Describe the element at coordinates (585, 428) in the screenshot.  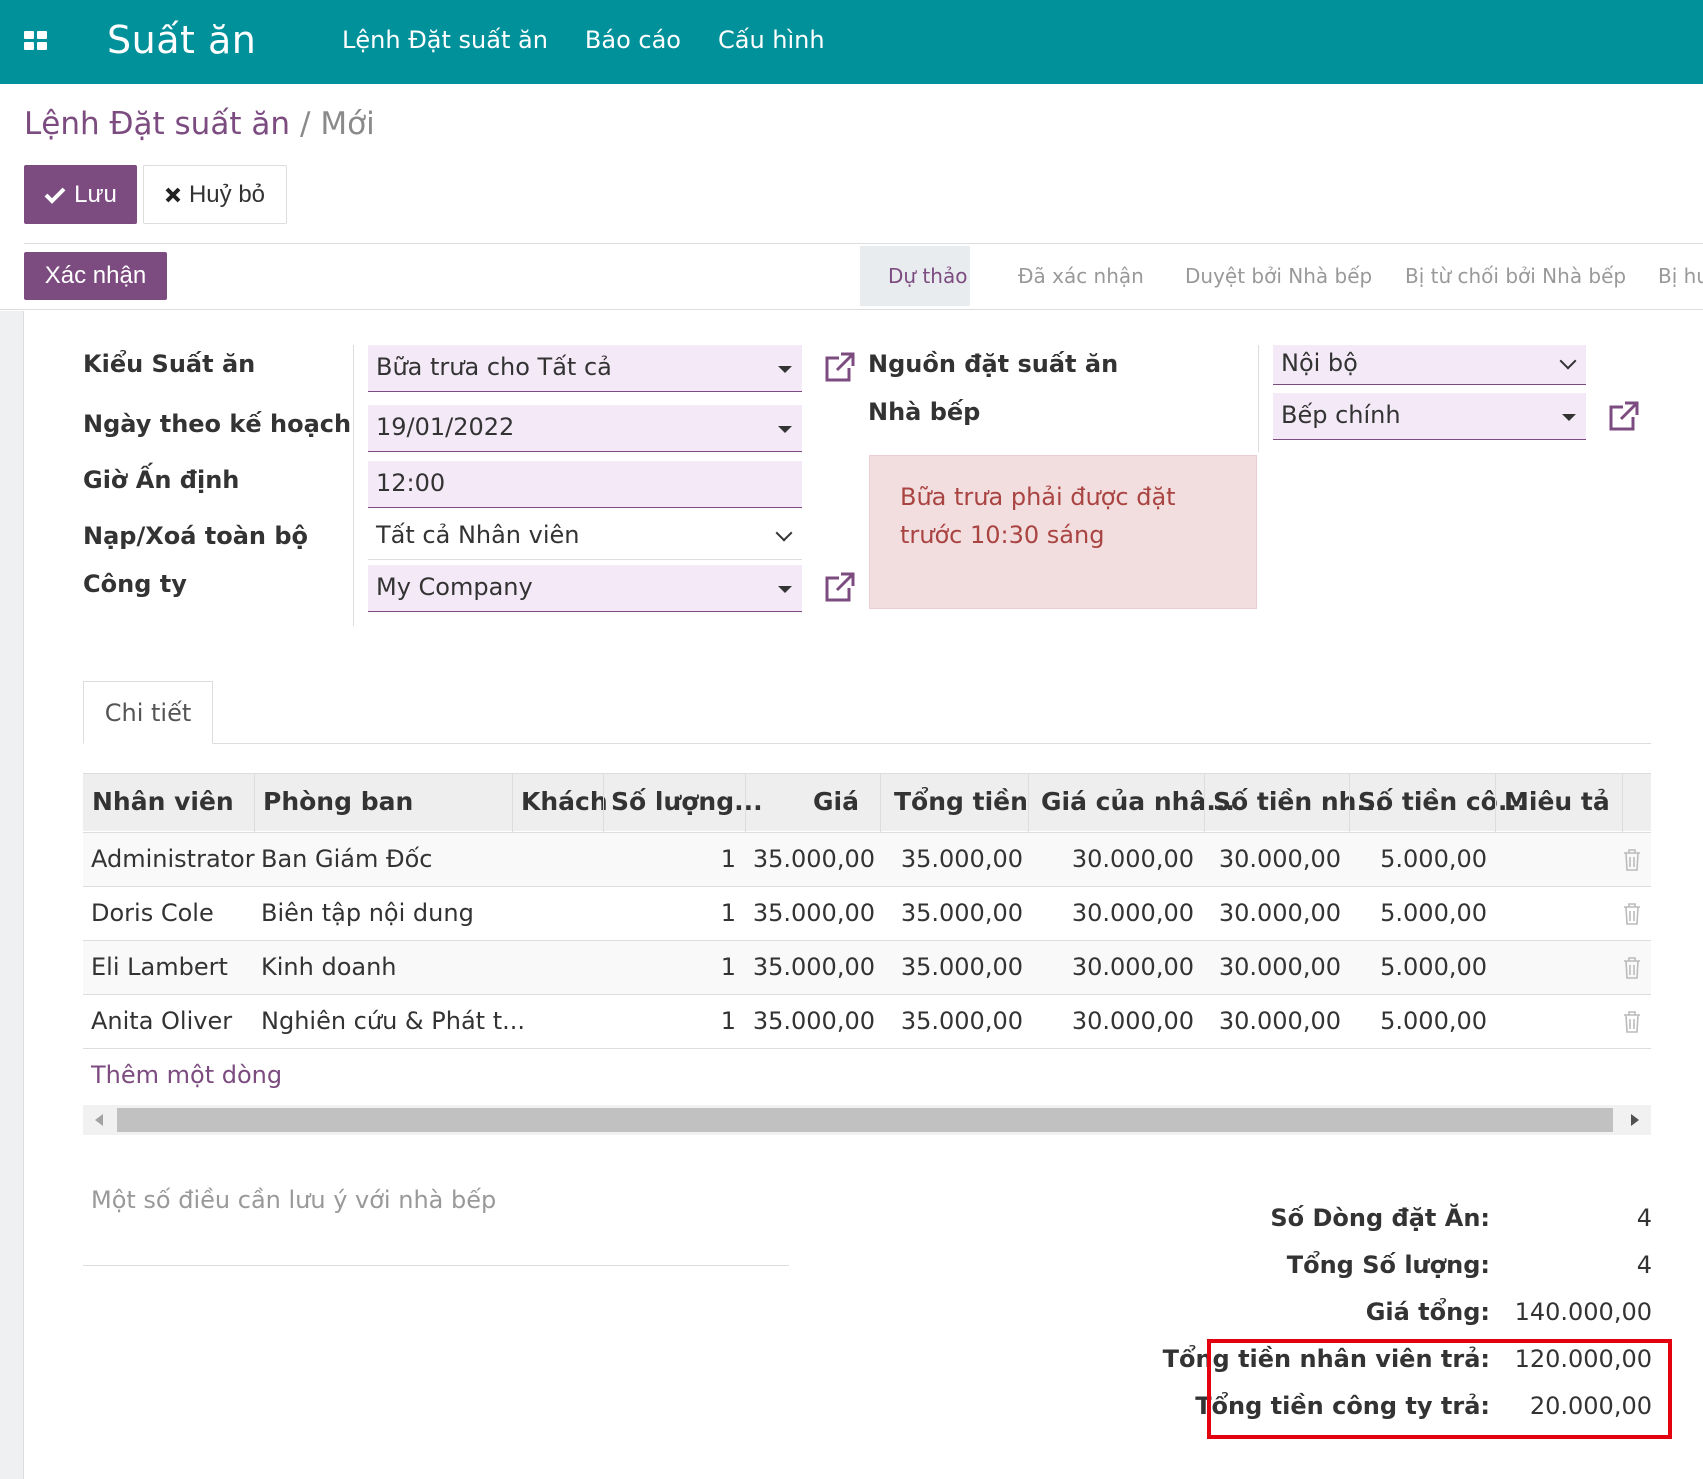
I see `planned-date-input: 19/01/2022` at that location.